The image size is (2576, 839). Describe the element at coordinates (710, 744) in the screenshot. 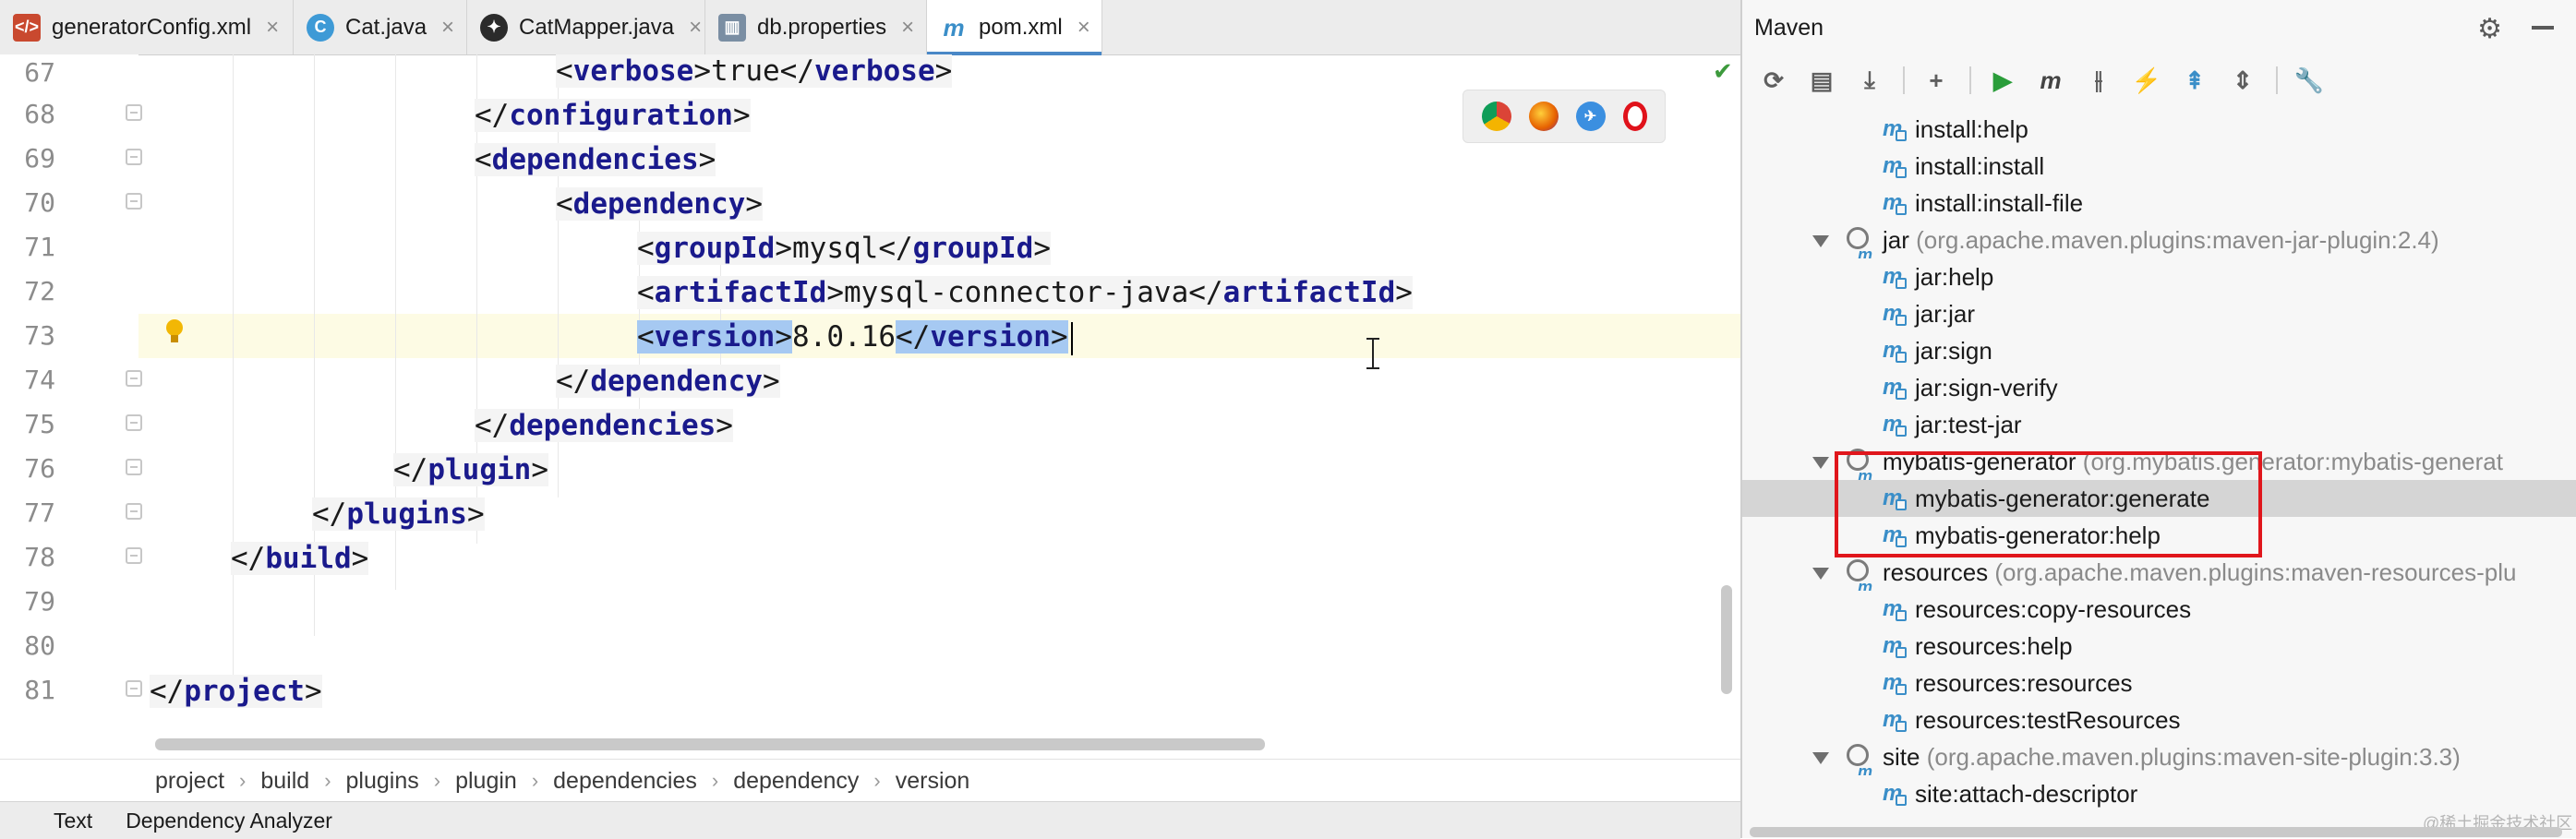

I see `editor-horizontal-scrollbar` at that location.